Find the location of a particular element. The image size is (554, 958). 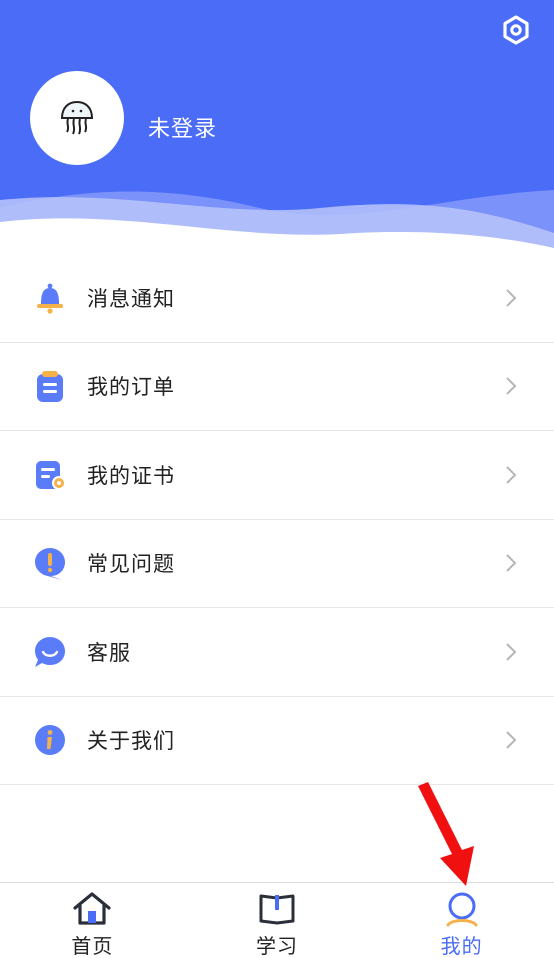

bell-icon is located at coordinates (50, 298).